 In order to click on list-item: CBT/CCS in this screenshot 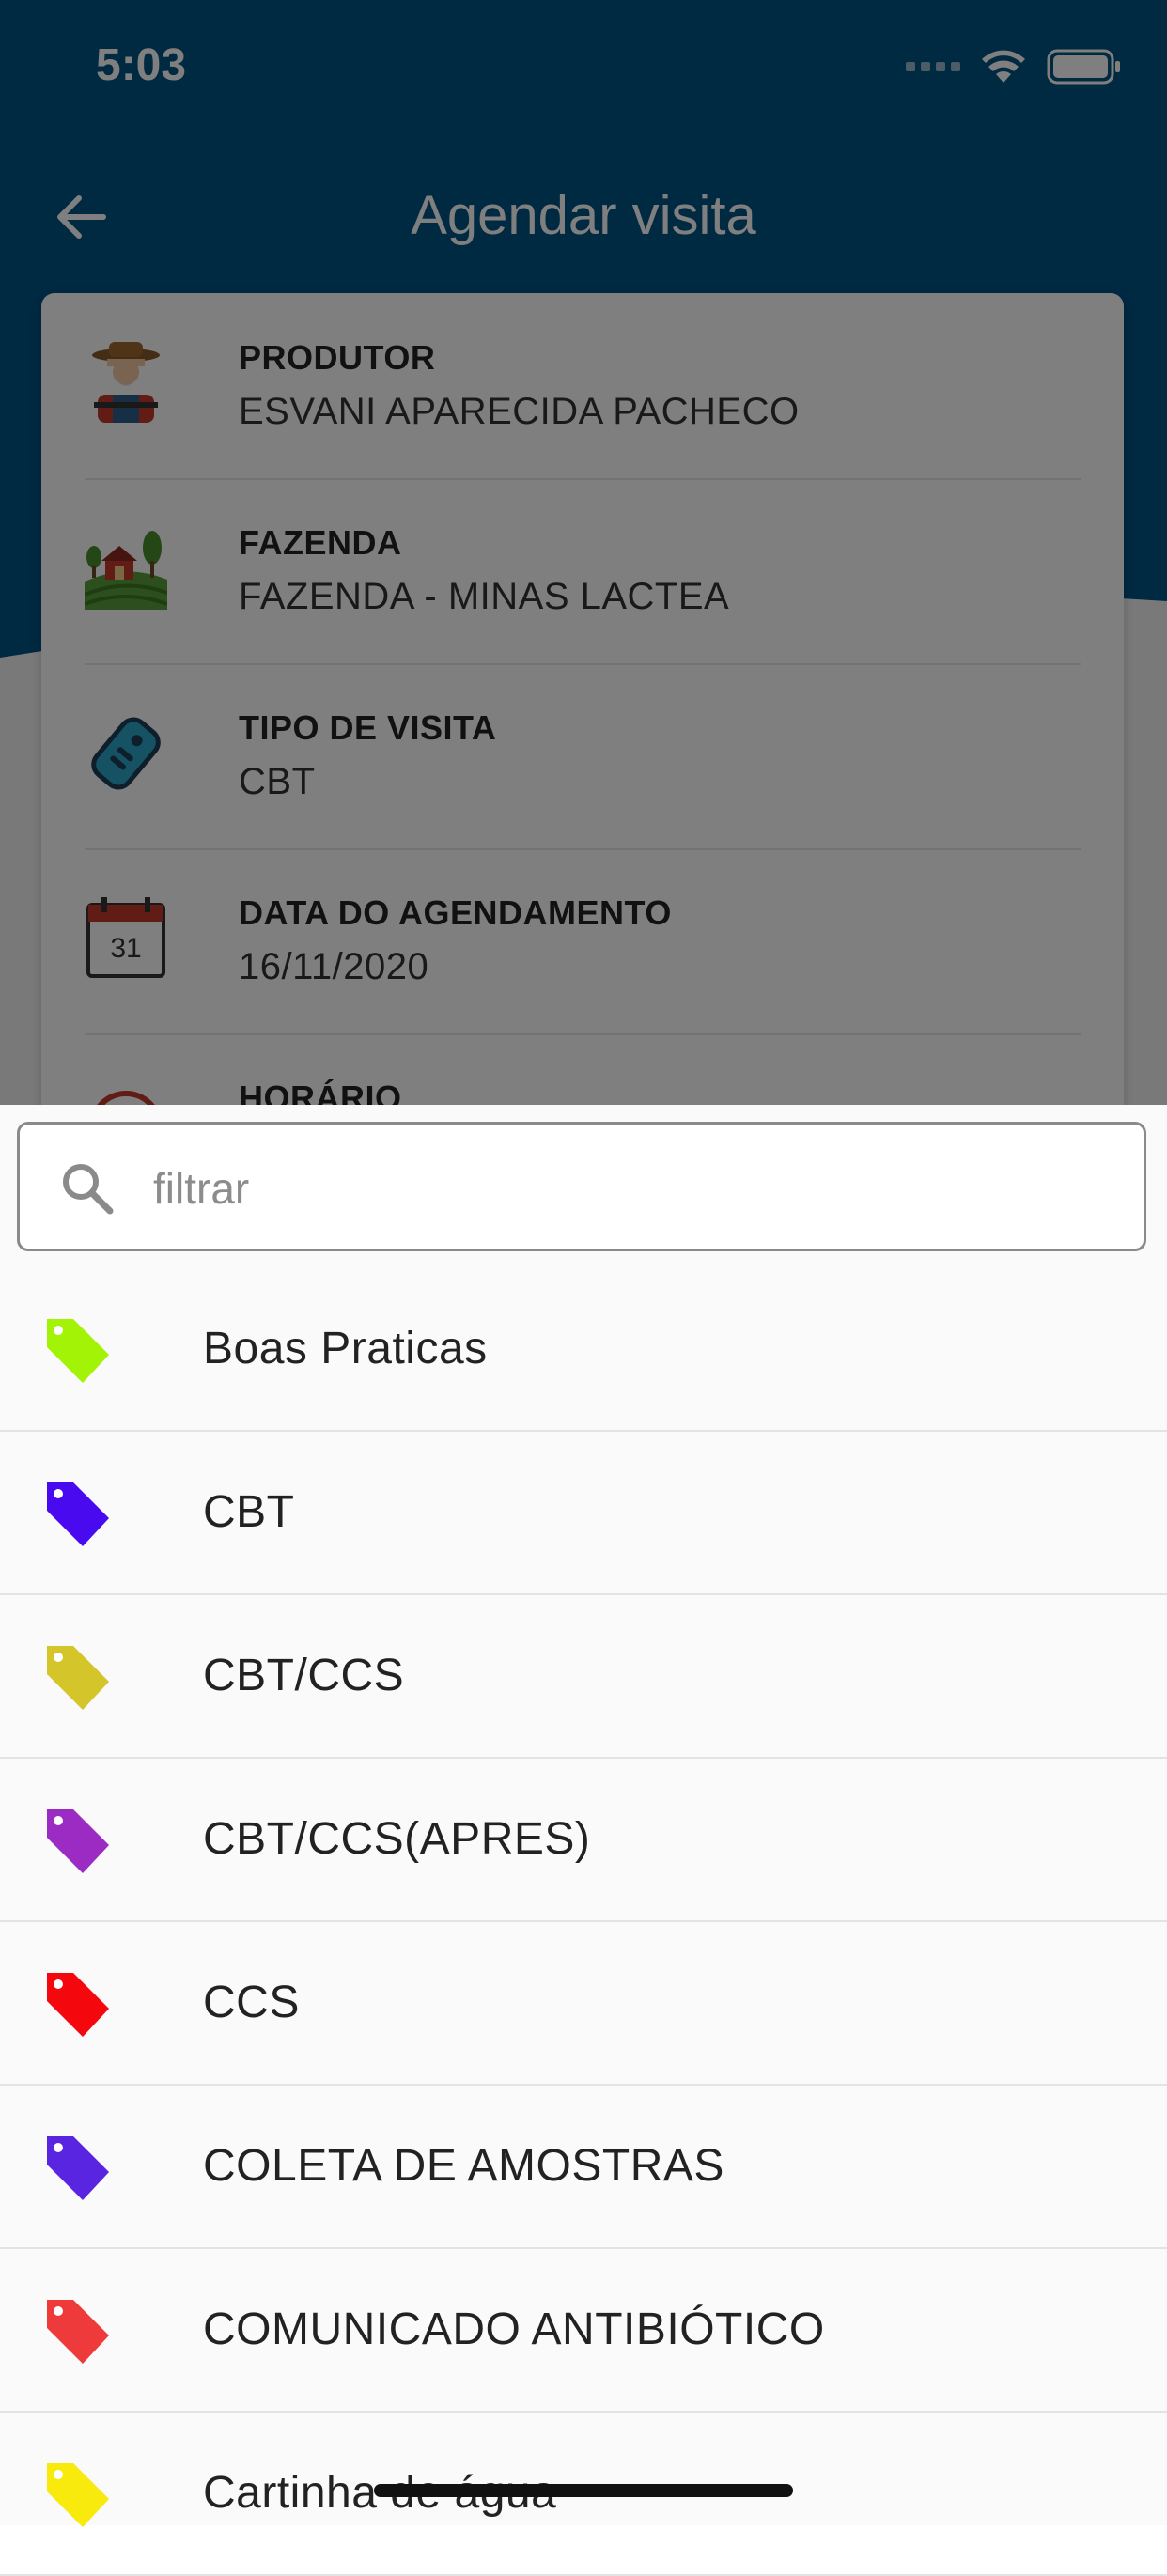, I will do `click(583, 1677)`.